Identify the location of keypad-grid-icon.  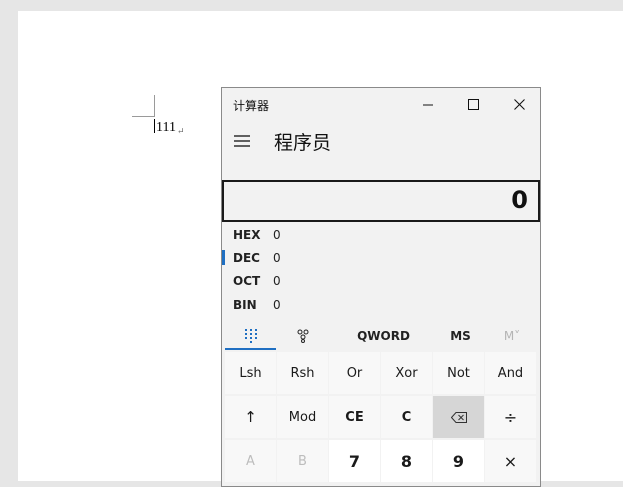
(250, 336).